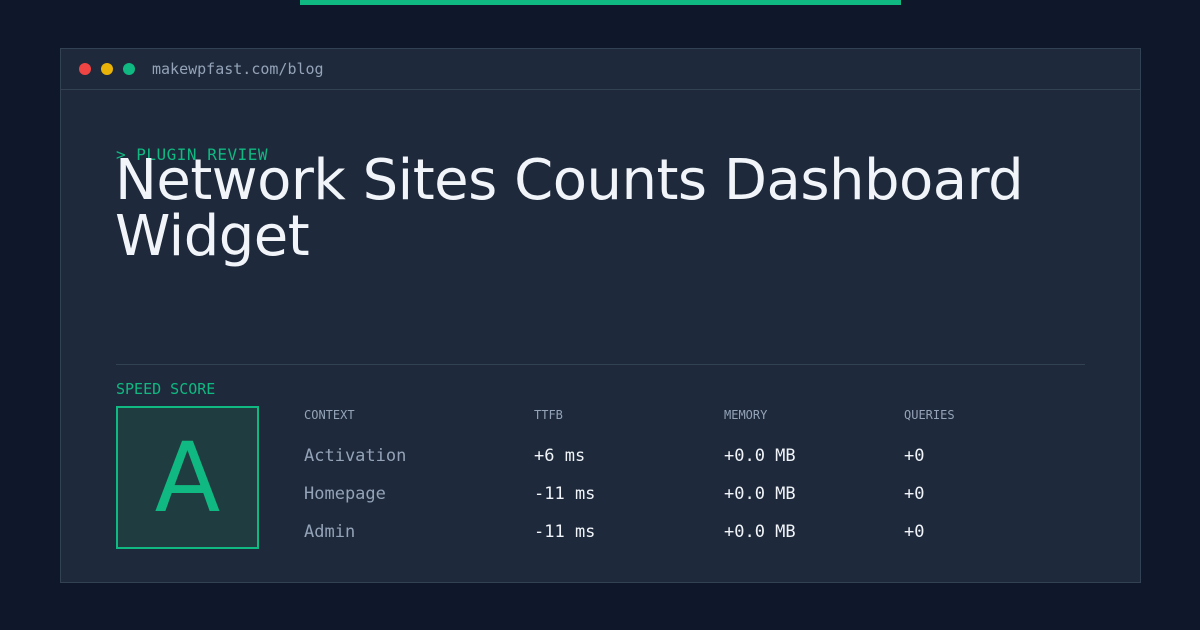  Describe the element at coordinates (238, 69) in the screenshot. I see `window-url: makewpfast.com/blog` at that location.